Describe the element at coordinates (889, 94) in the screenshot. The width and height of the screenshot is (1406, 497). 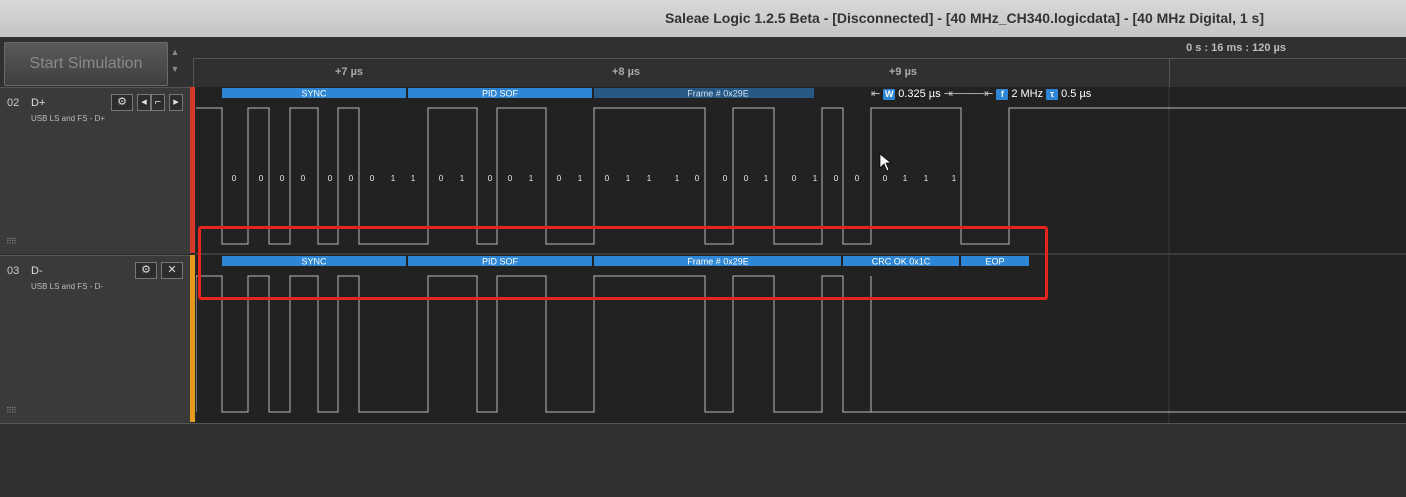
I see `width-badge: W` at that location.